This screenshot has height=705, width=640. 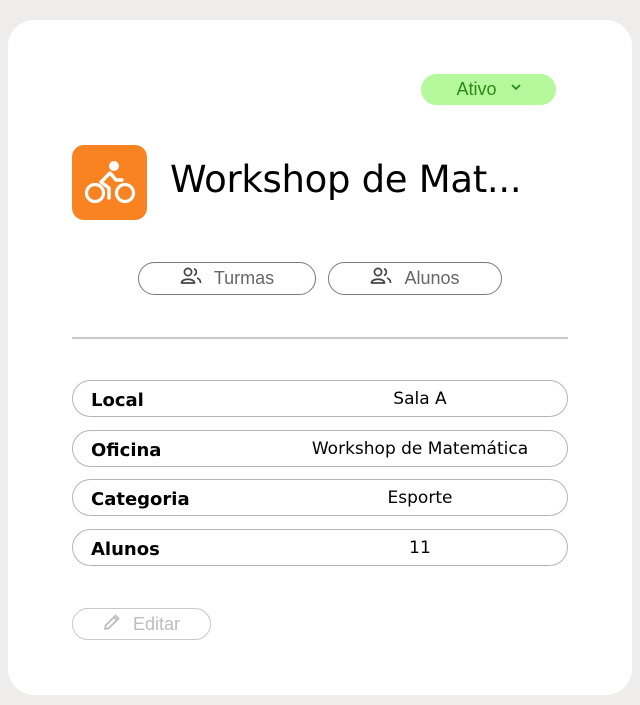 What do you see at coordinates (125, 549) in the screenshot?
I see `detail-label: Alunos` at bounding box center [125, 549].